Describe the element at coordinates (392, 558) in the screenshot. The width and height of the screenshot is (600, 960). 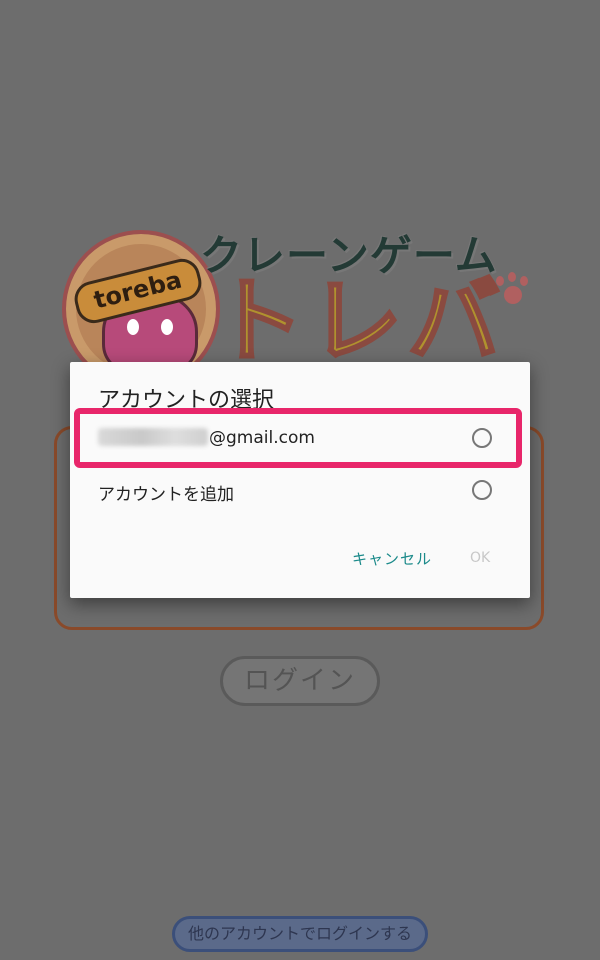
I see `cancel-button: キャンセル` at that location.